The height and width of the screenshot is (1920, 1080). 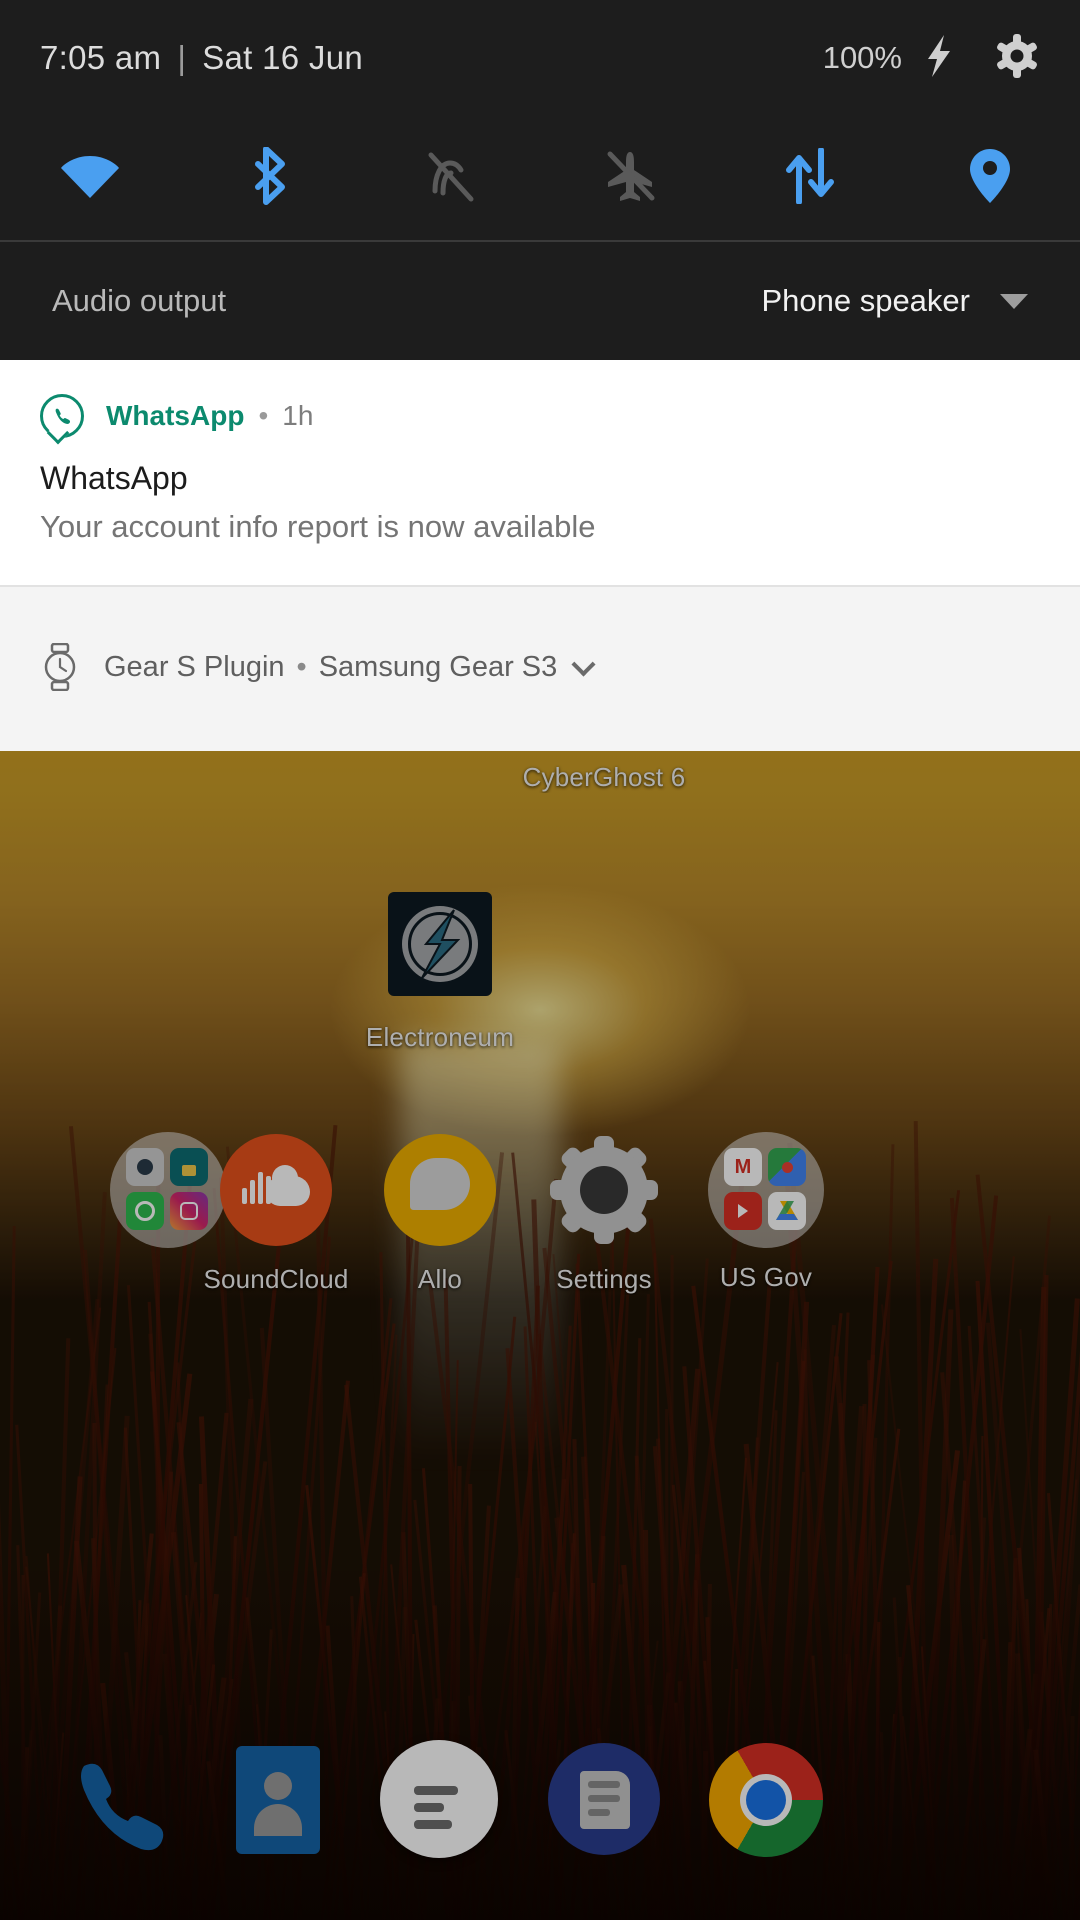 I want to click on gear-app-name: Gear S Plugin, so click(x=194, y=666).